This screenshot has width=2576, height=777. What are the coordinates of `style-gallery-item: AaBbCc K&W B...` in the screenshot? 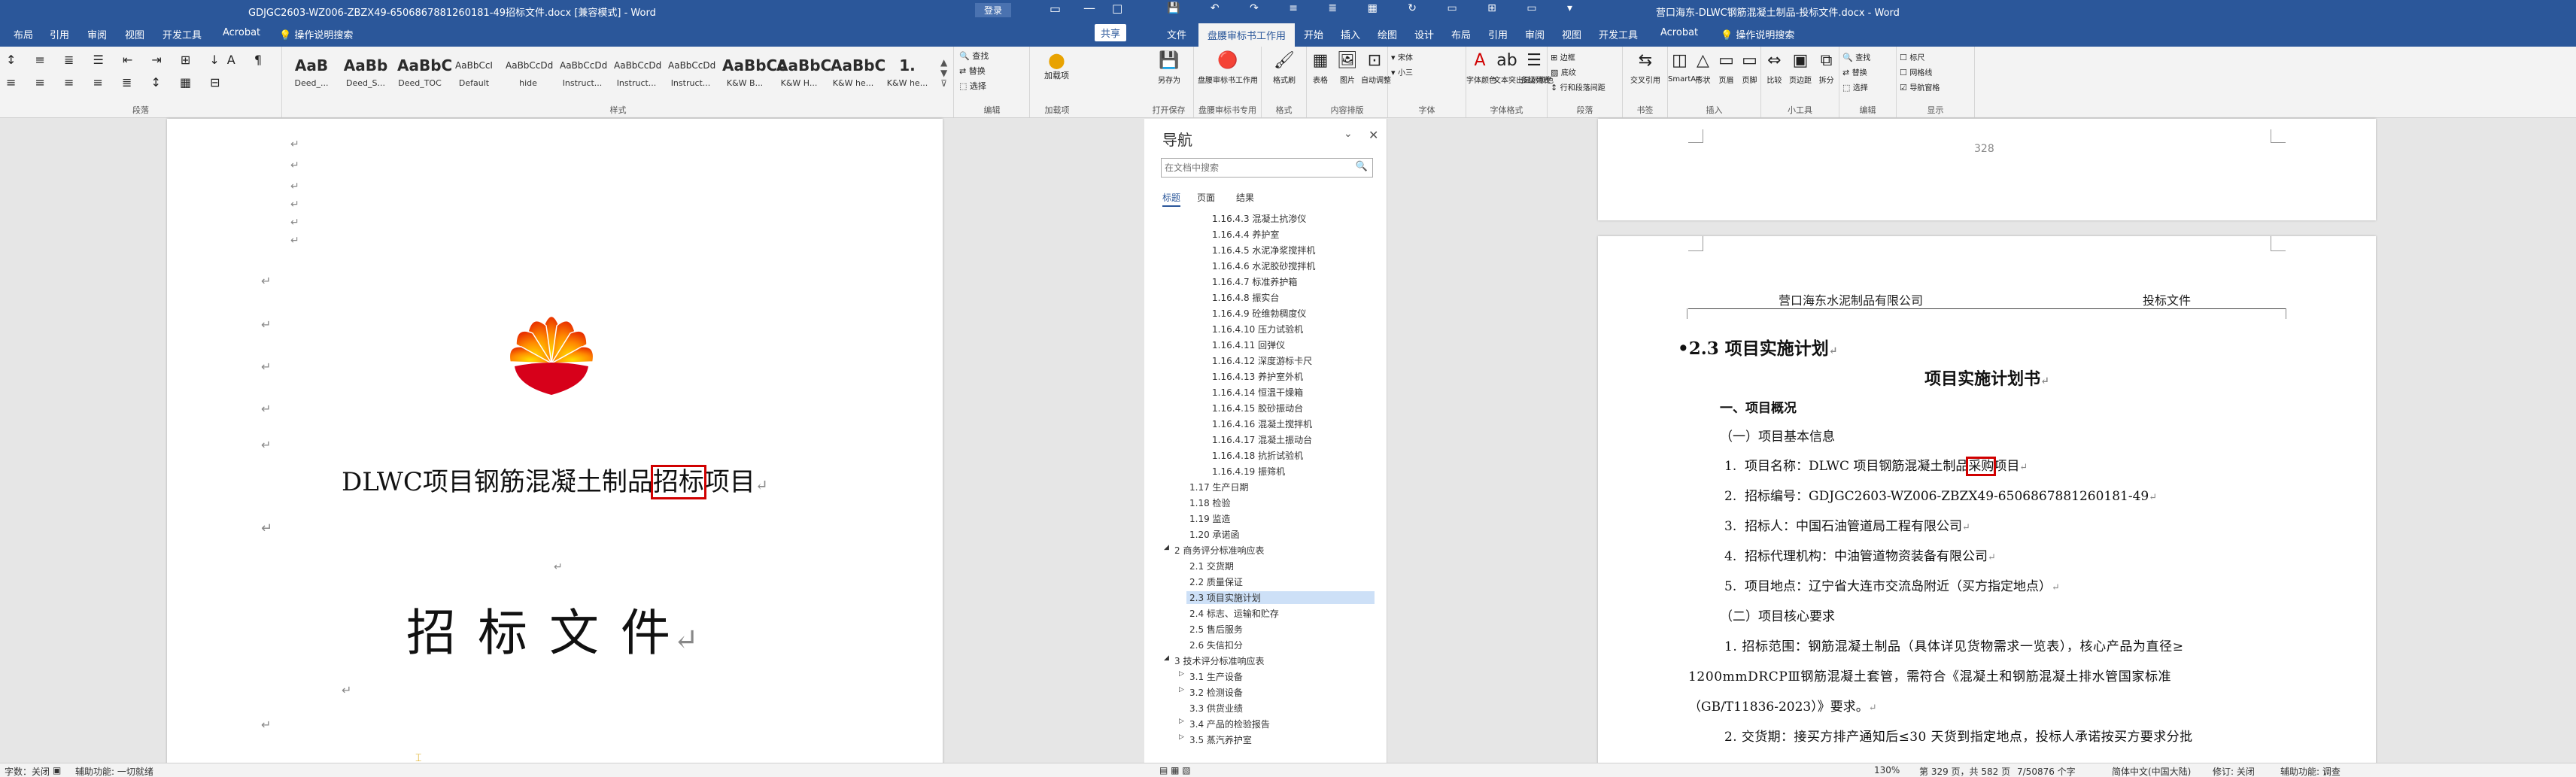 It's located at (754, 76).